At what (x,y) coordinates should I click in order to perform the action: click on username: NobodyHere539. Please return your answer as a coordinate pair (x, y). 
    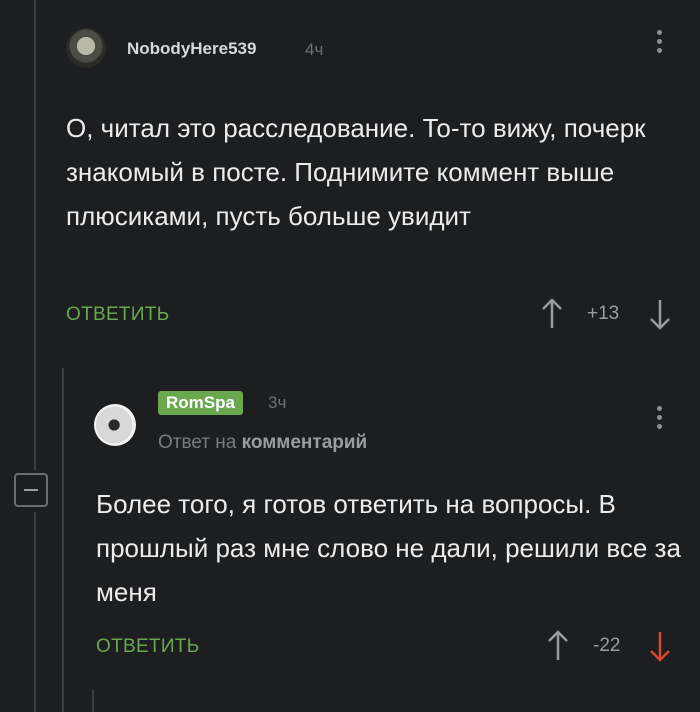
    Looking at the image, I should click on (191, 49).